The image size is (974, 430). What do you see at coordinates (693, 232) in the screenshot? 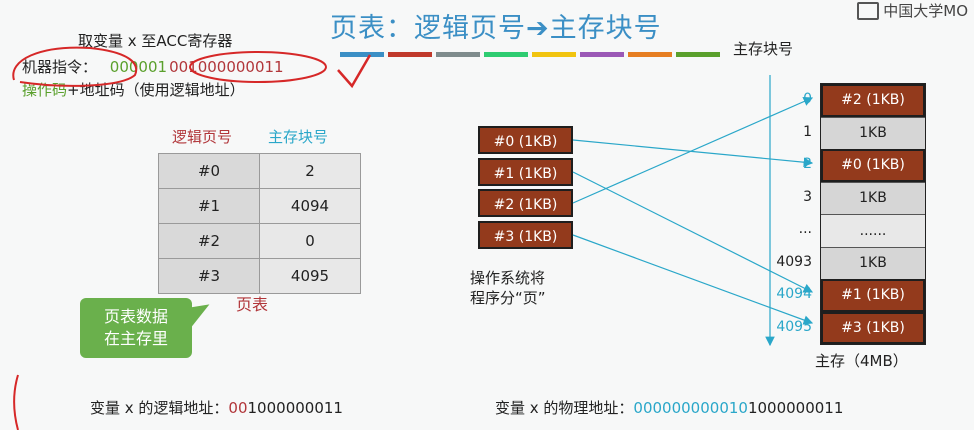
I see `arrow-page1` at bounding box center [693, 232].